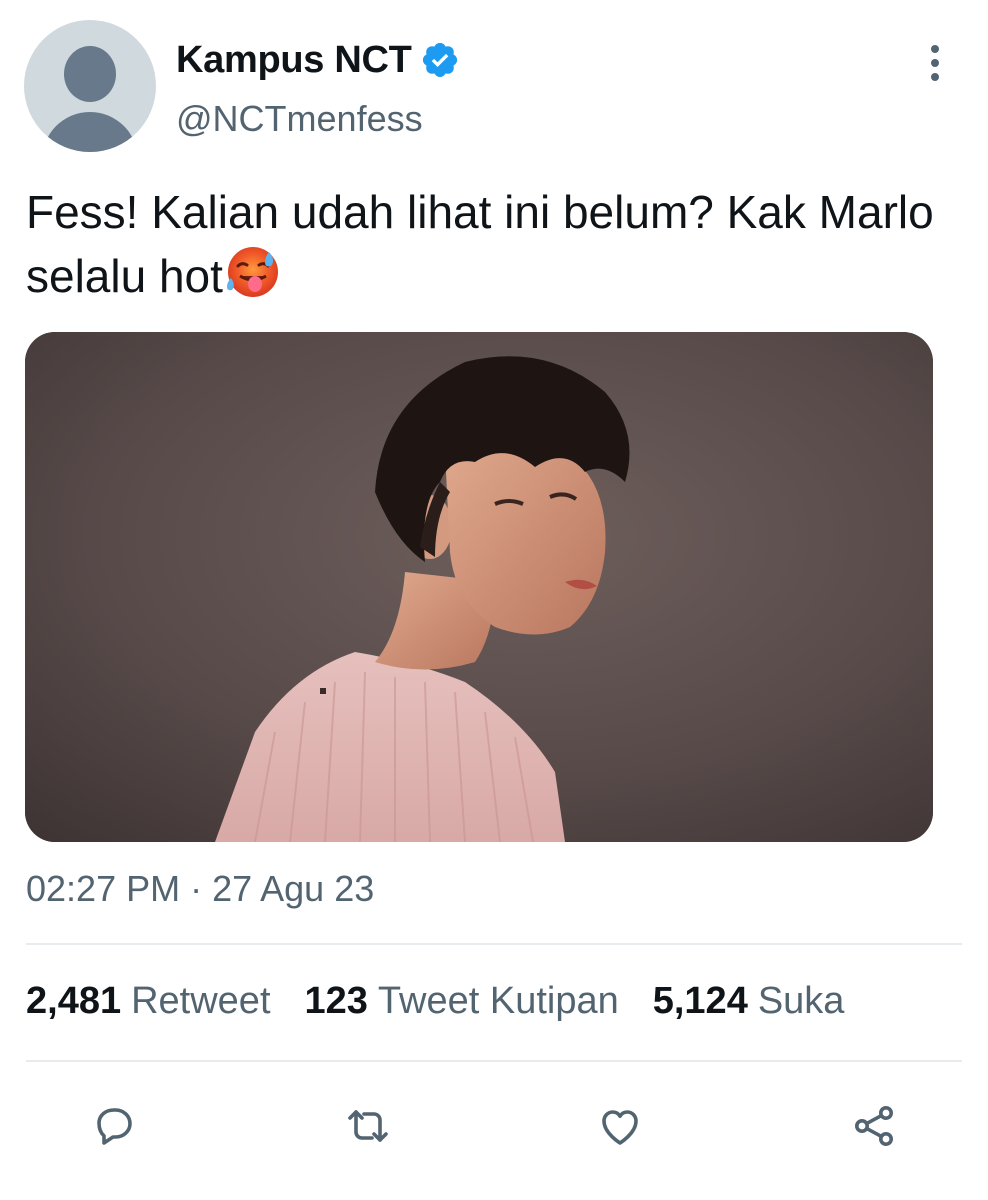 The width and height of the screenshot is (988, 1200). Describe the element at coordinates (700, 1001) in the screenshot. I see `like-count: 5,124` at that location.